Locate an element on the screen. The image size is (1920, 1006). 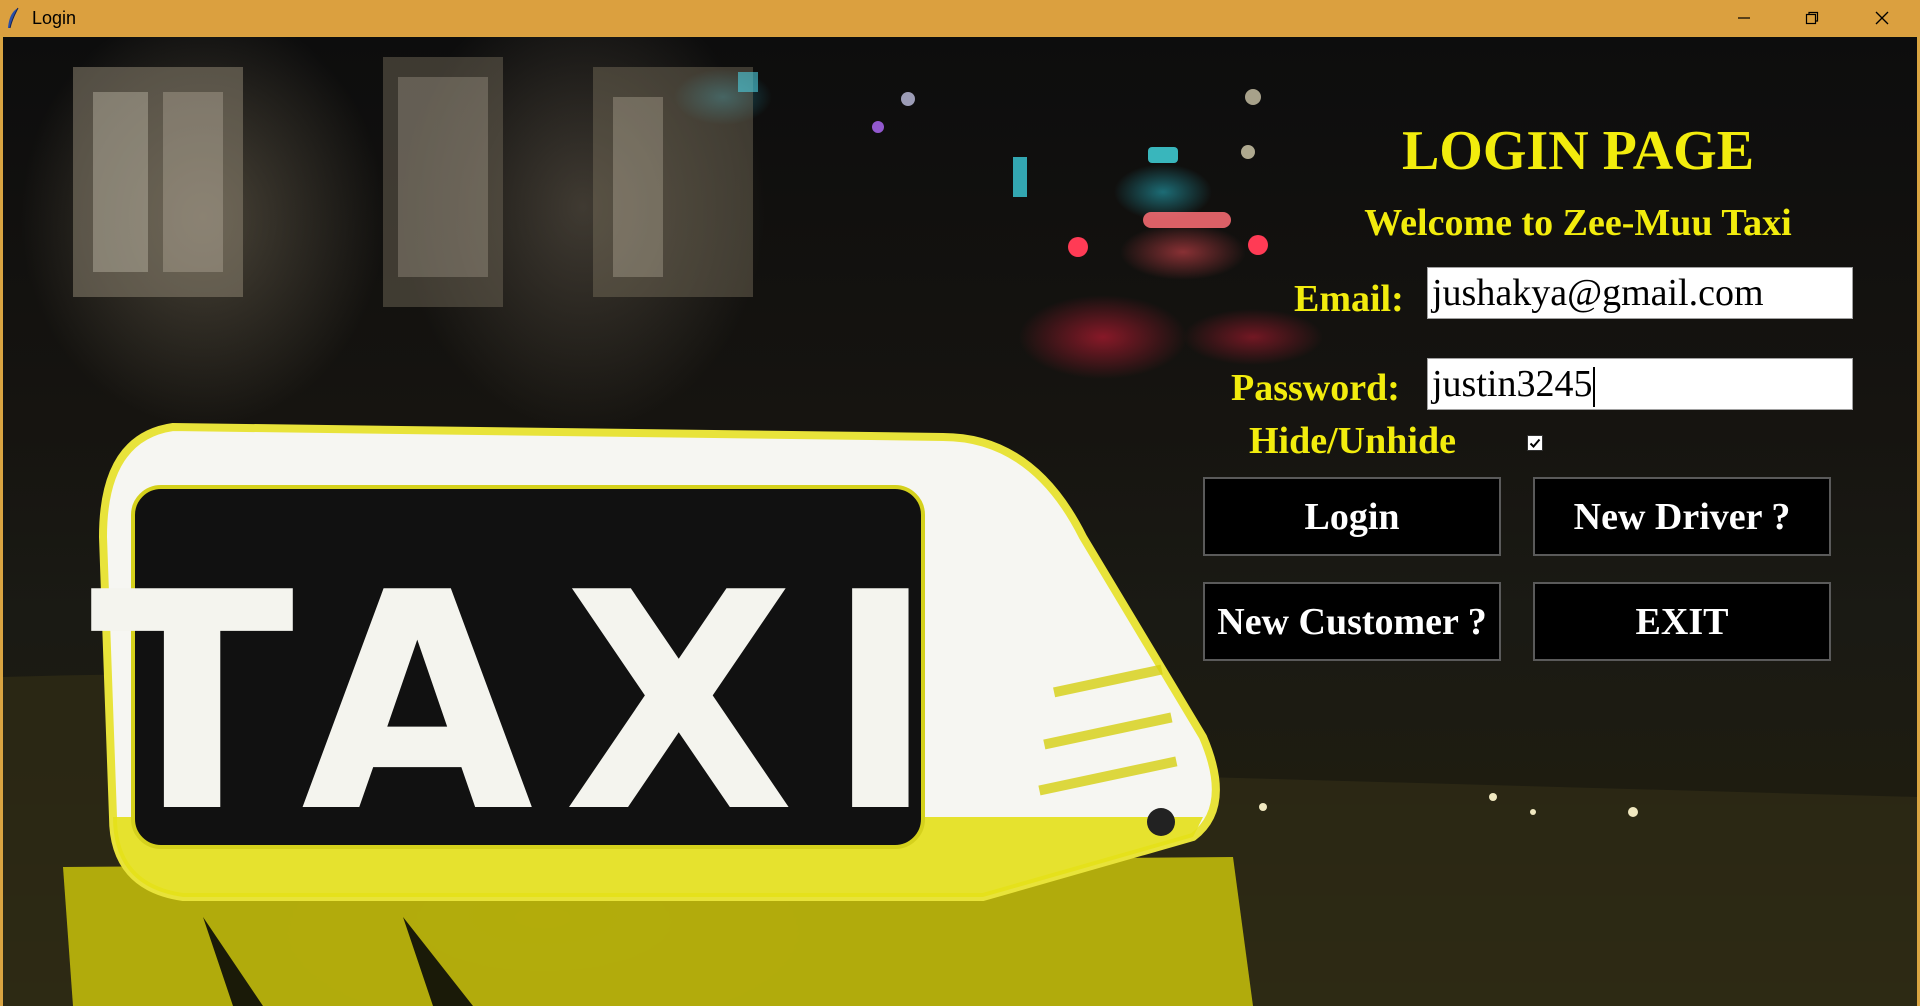
feather-icon is located at coordinates (13, 18).